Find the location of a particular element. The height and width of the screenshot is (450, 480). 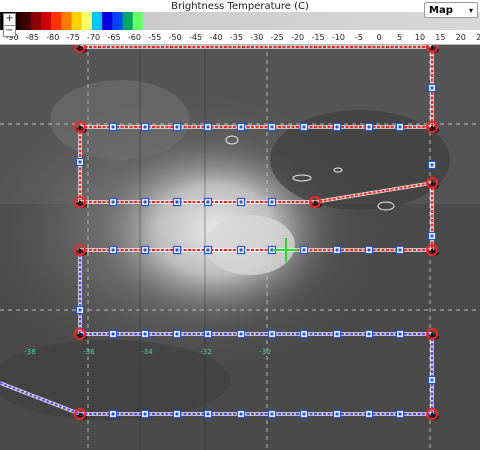

longitude-label: -36 is located at coordinates (89, 352).